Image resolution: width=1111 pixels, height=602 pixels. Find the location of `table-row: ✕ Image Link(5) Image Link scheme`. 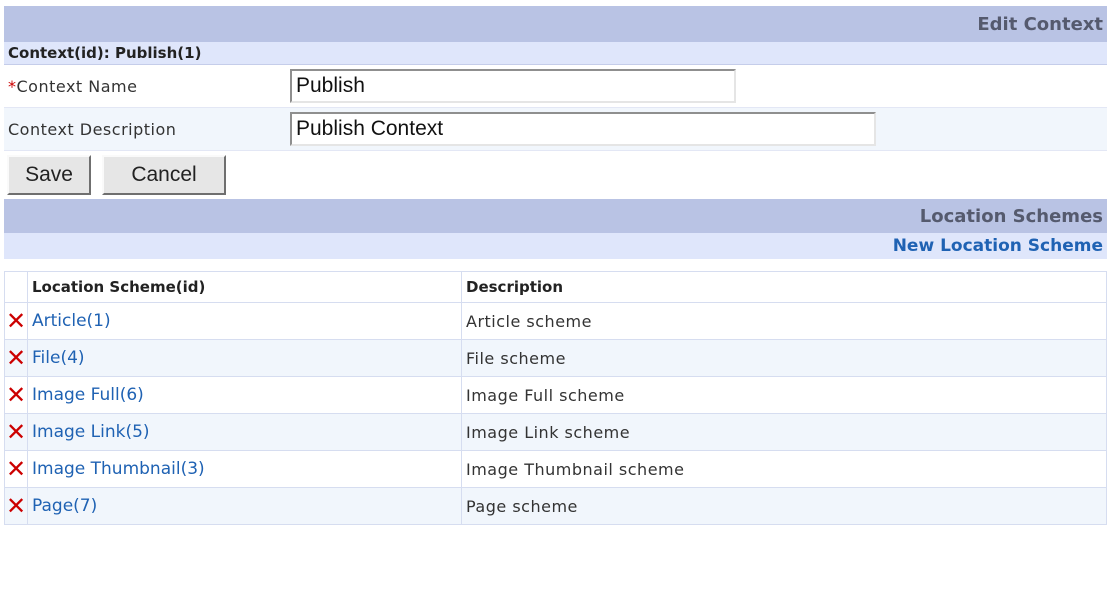

table-row: ✕ Image Link(5) Image Link scheme is located at coordinates (555, 432).